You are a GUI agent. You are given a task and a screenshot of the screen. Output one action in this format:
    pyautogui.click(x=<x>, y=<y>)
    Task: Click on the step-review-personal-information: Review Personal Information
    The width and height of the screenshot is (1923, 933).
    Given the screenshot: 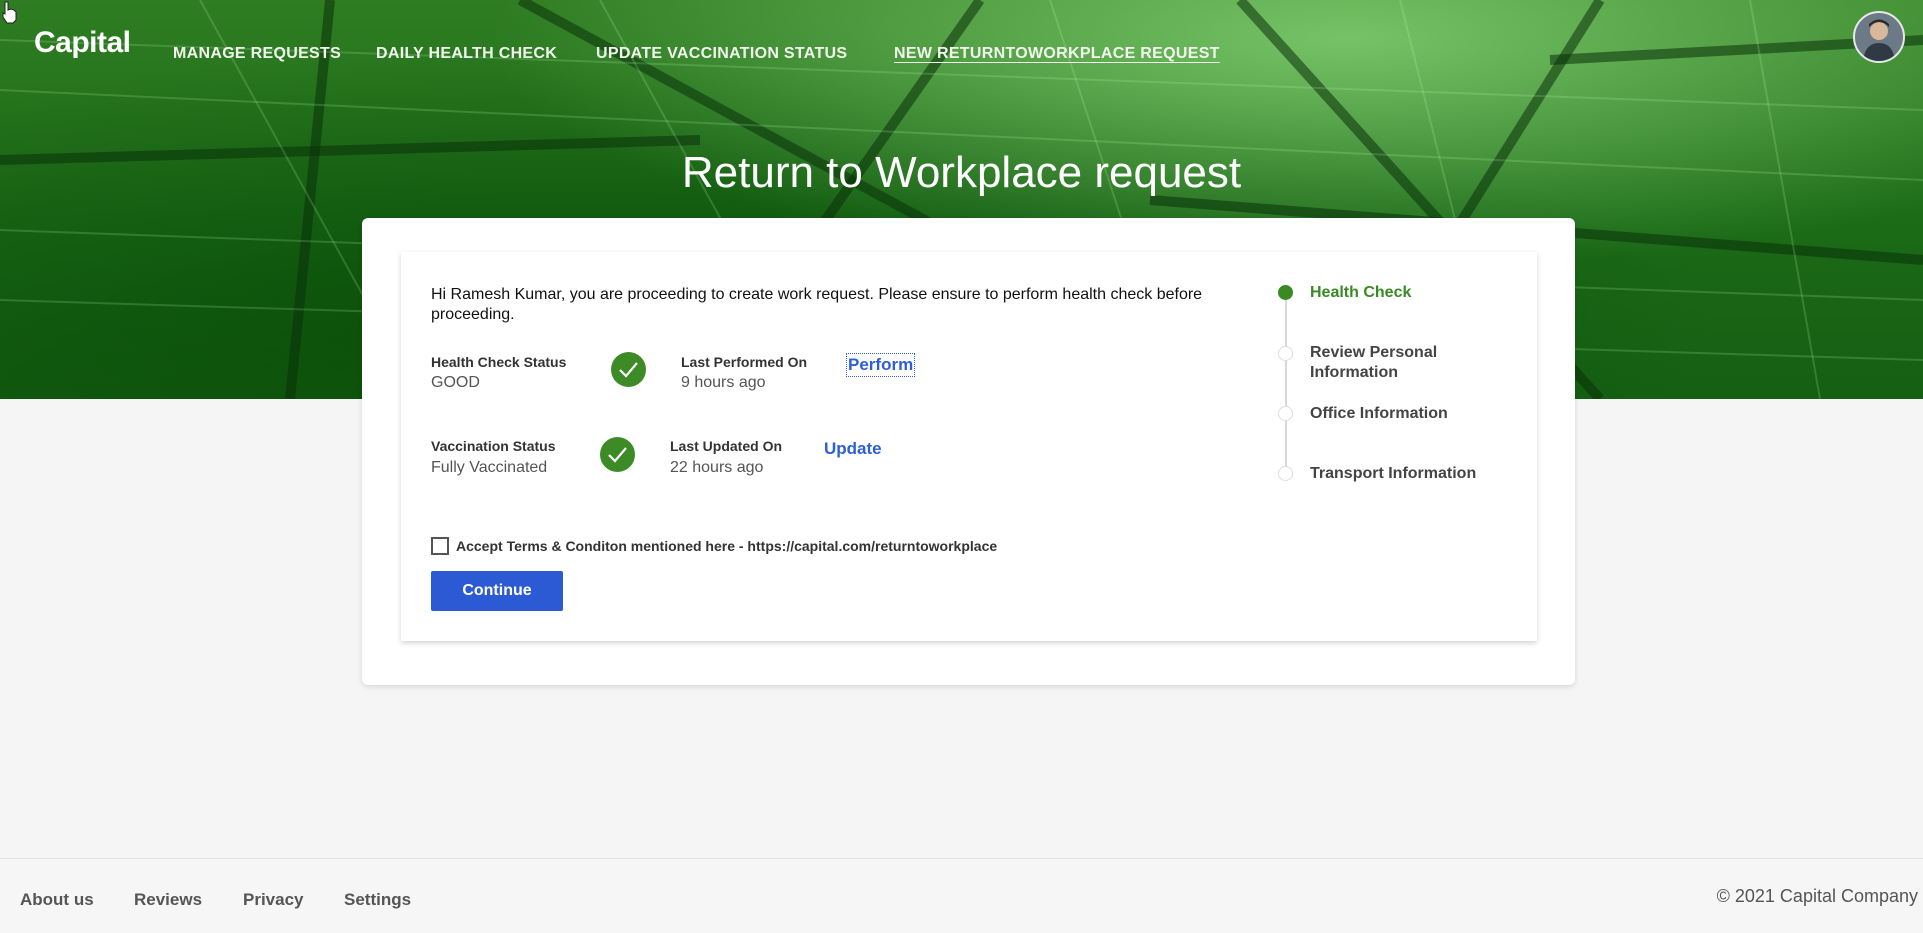 What is the action you would take?
    pyautogui.click(x=1385, y=363)
    